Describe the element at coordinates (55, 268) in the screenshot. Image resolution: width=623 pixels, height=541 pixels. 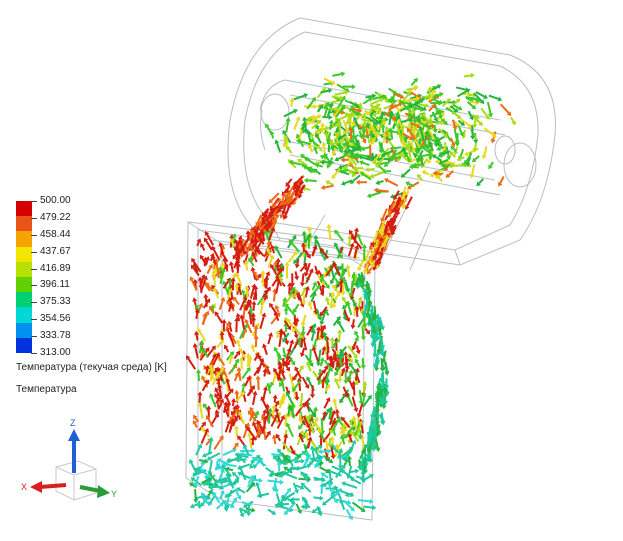
I see `legend-tick-label: 416.89` at that location.